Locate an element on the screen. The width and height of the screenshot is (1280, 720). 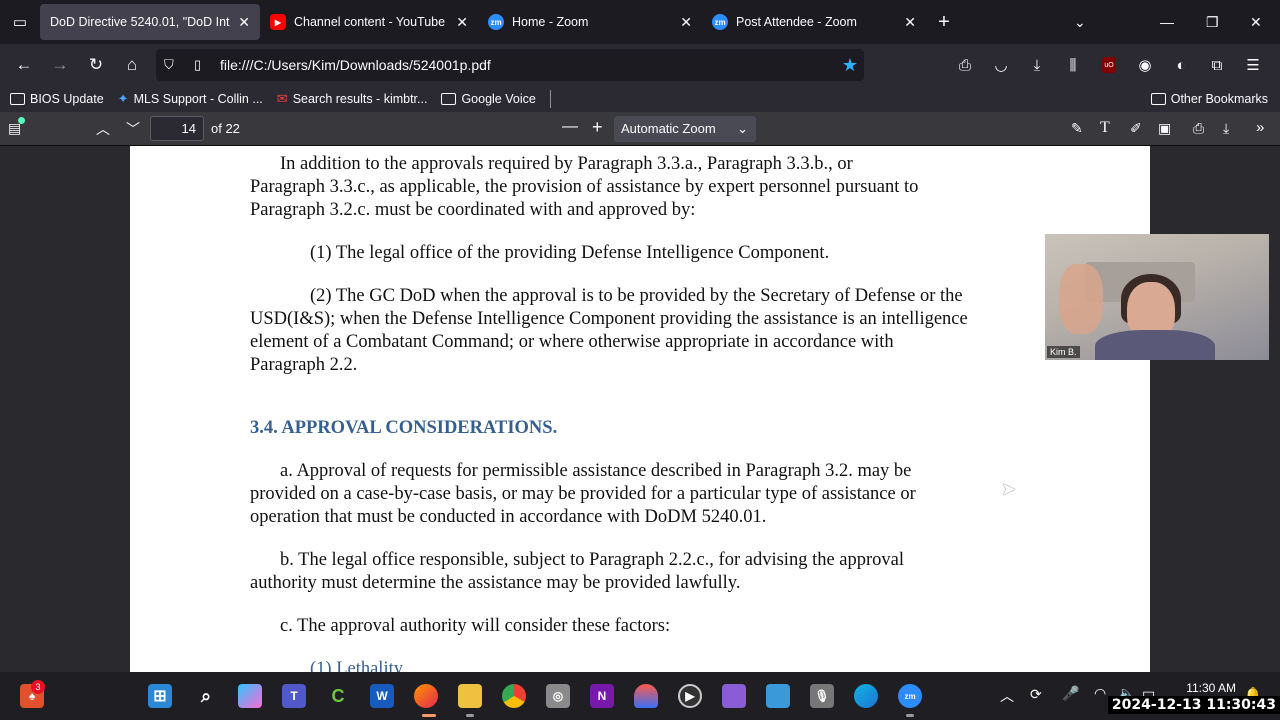
minimize-icon: — is located at coordinates (1167, 22).